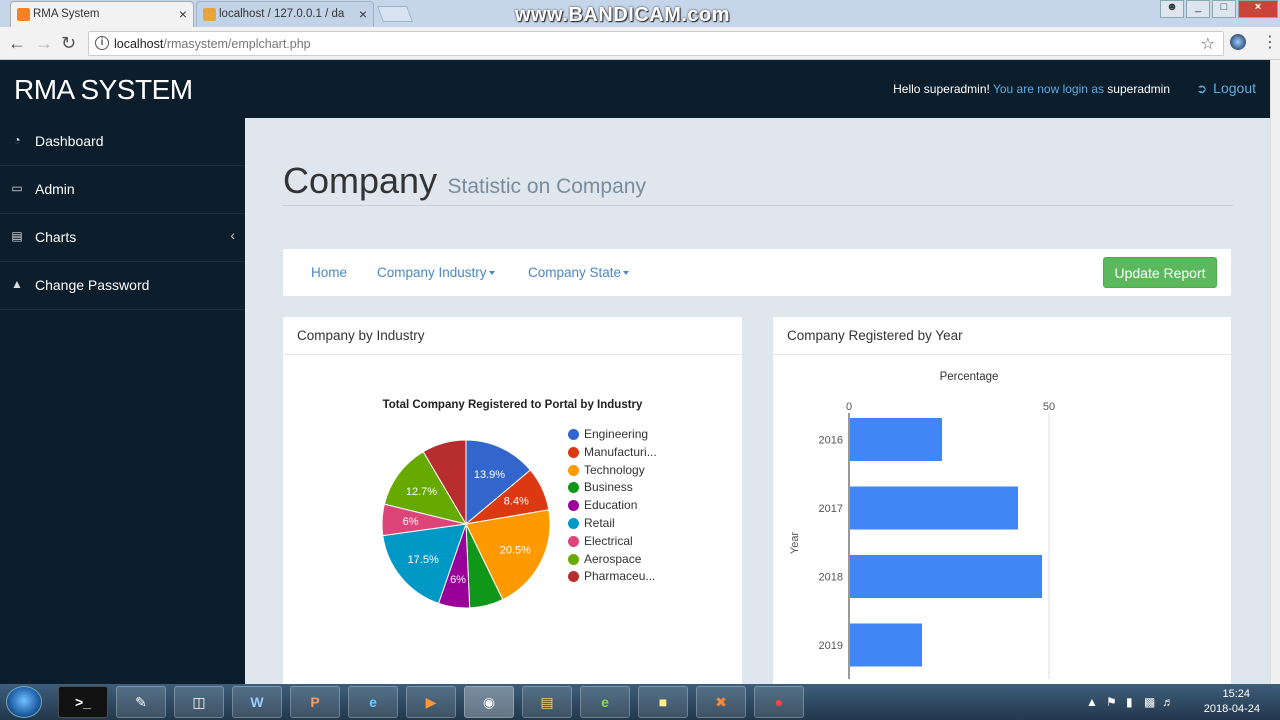  What do you see at coordinates (547, 702) in the screenshot?
I see `explorer-taskbar-icon: ▤` at bounding box center [547, 702].